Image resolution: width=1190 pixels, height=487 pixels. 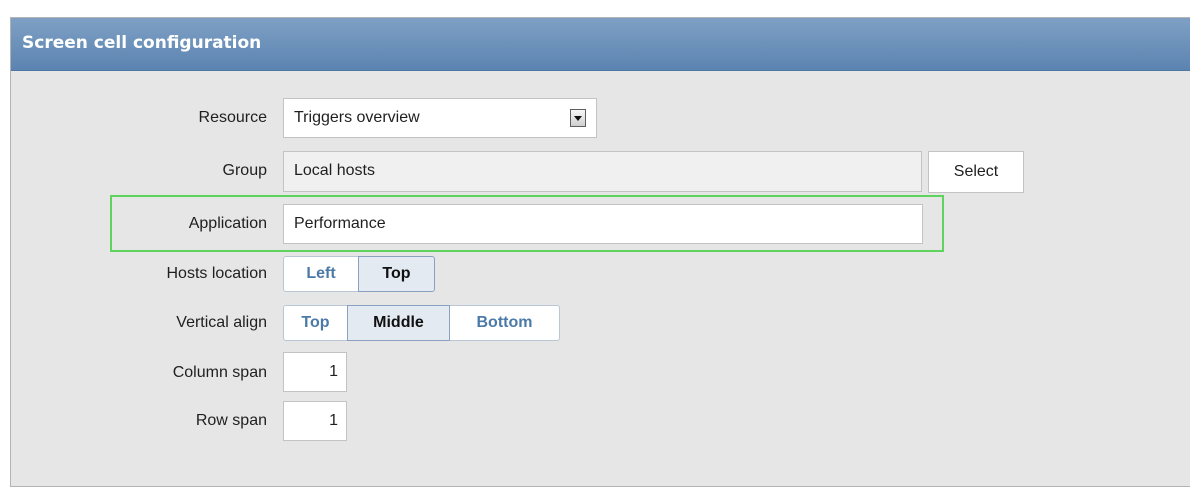 I want to click on vertical-align-label: Vertical align, so click(x=221, y=322).